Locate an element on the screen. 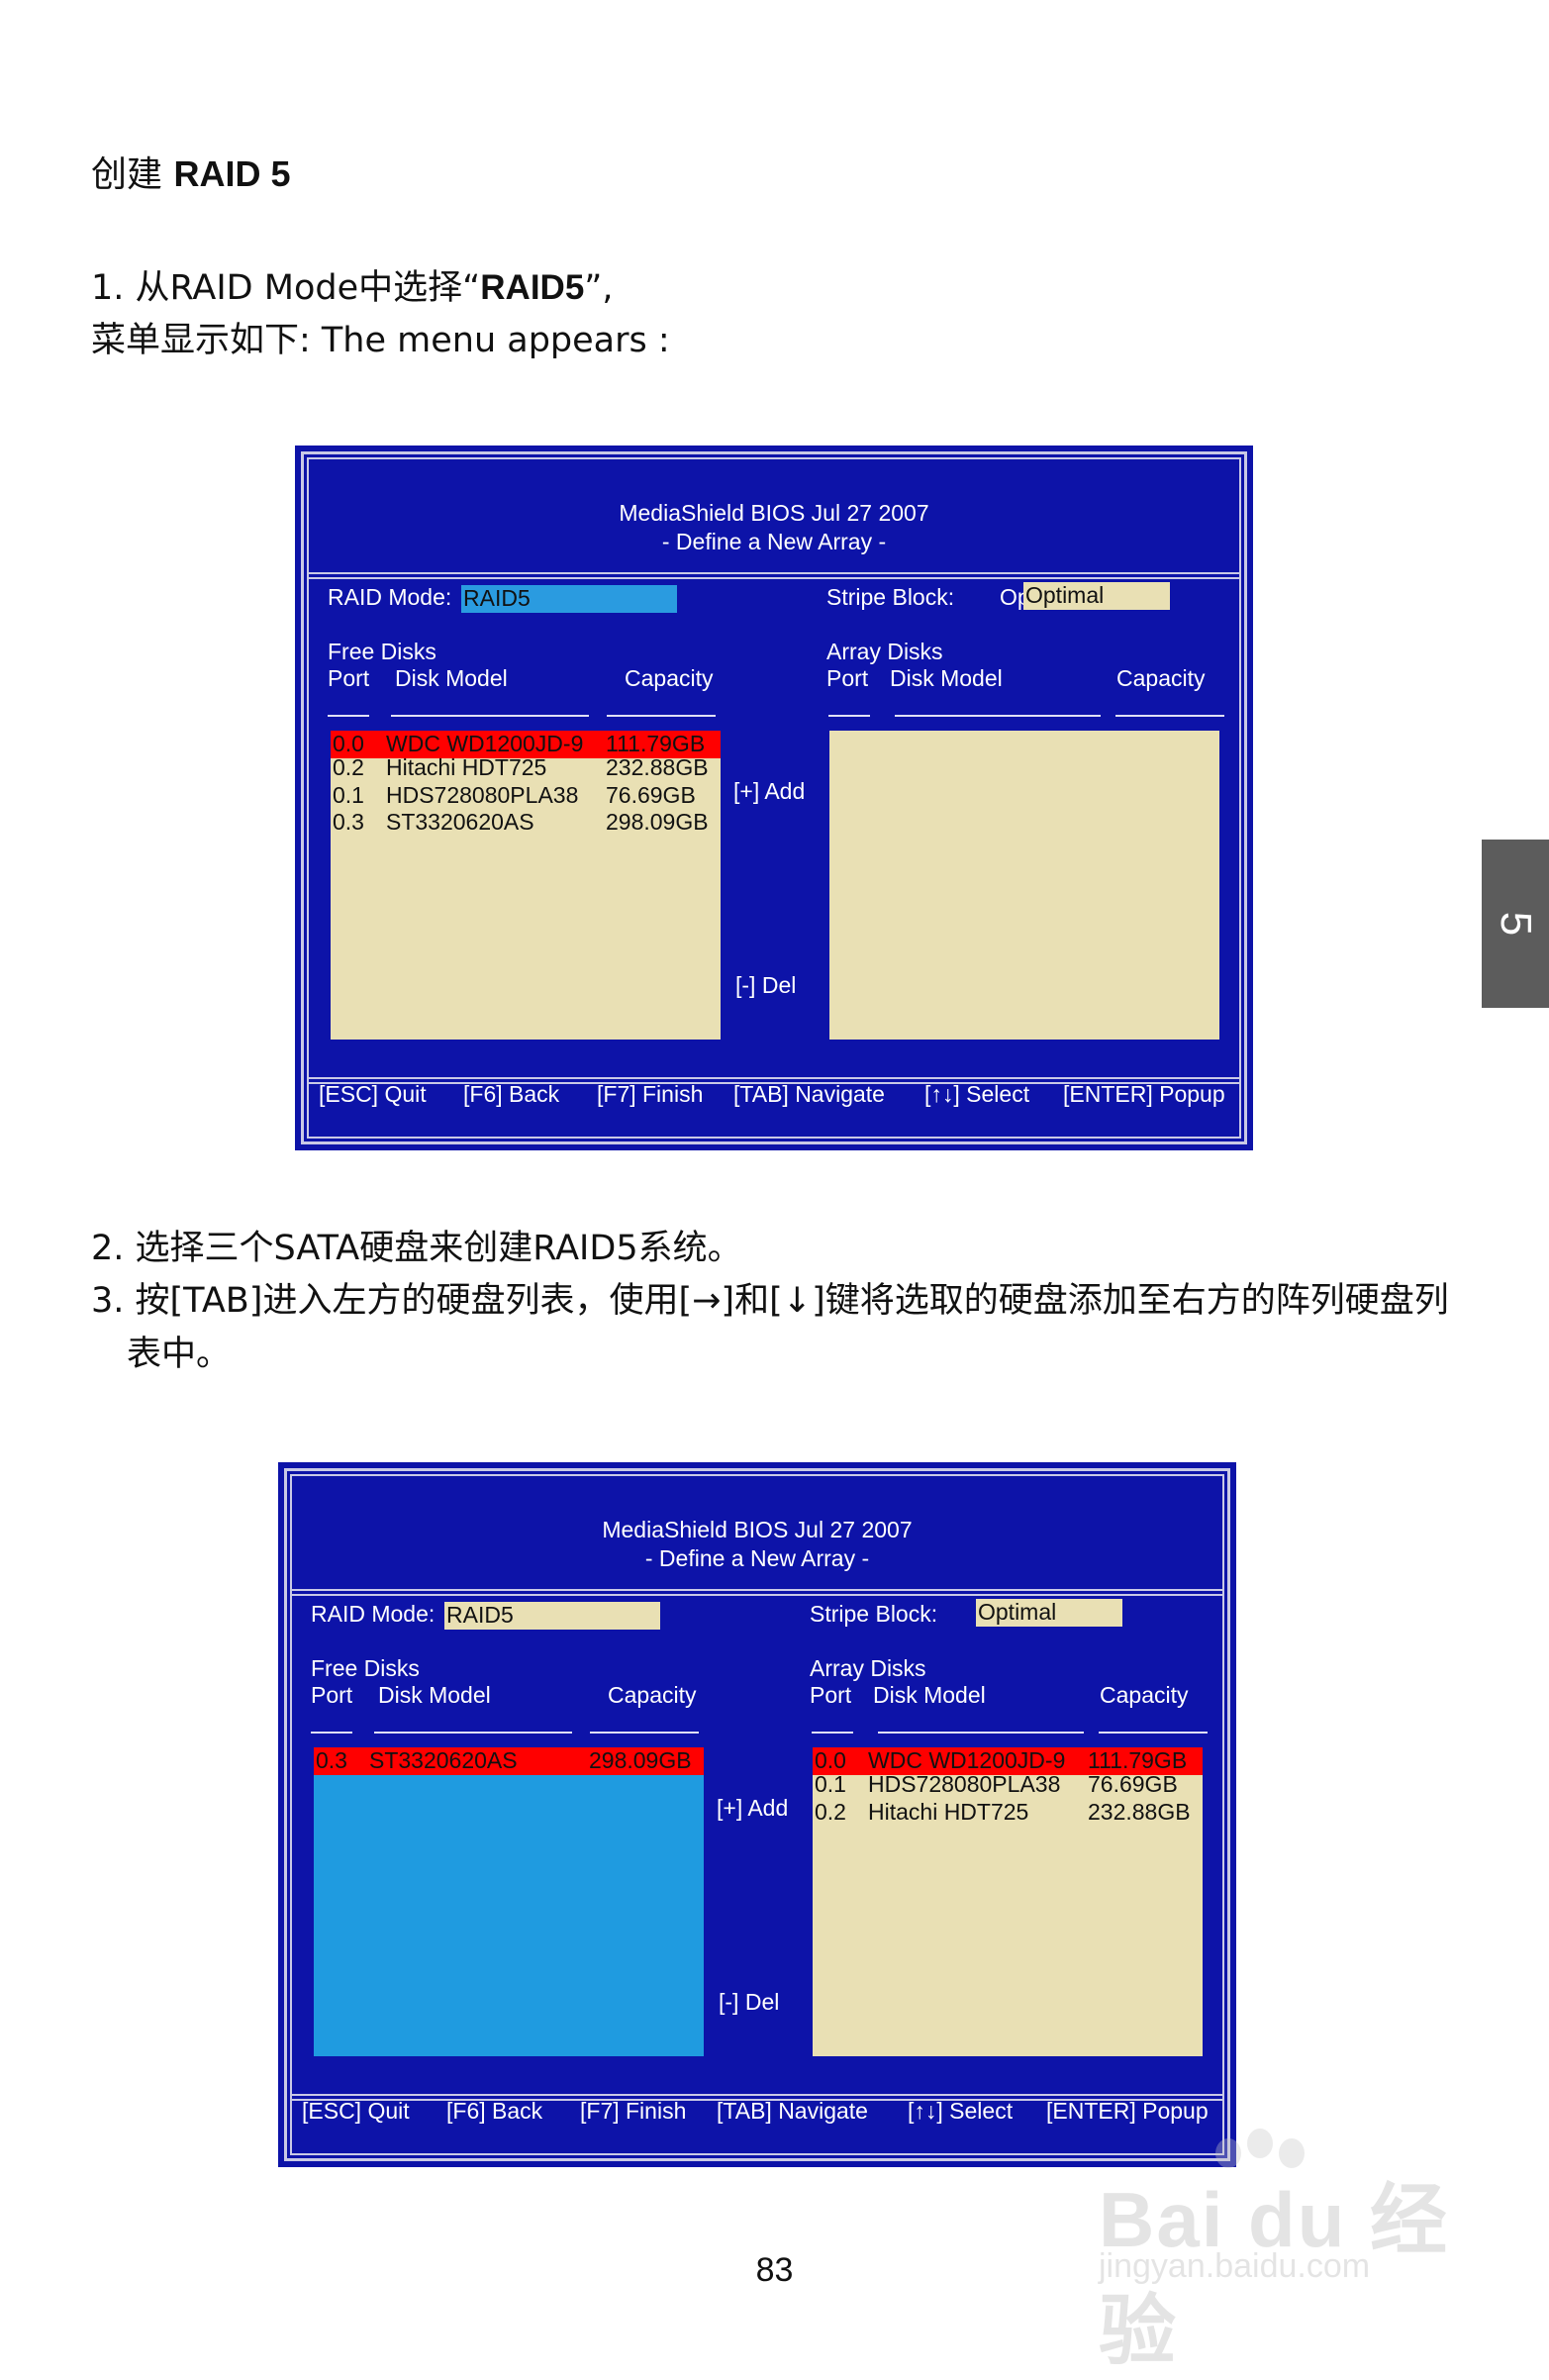 The width and height of the screenshot is (1549, 2380). heading-cn: 创建 is located at coordinates (127, 174).